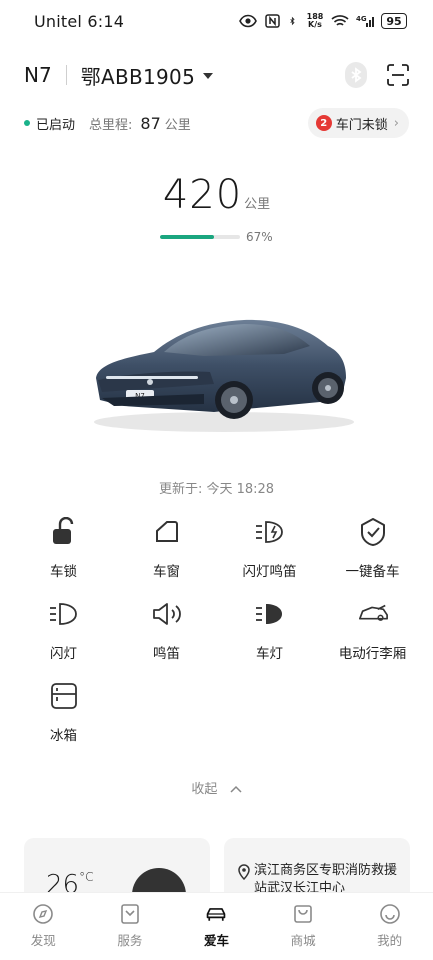  I want to click on nav-service: 服务, so click(130, 926).